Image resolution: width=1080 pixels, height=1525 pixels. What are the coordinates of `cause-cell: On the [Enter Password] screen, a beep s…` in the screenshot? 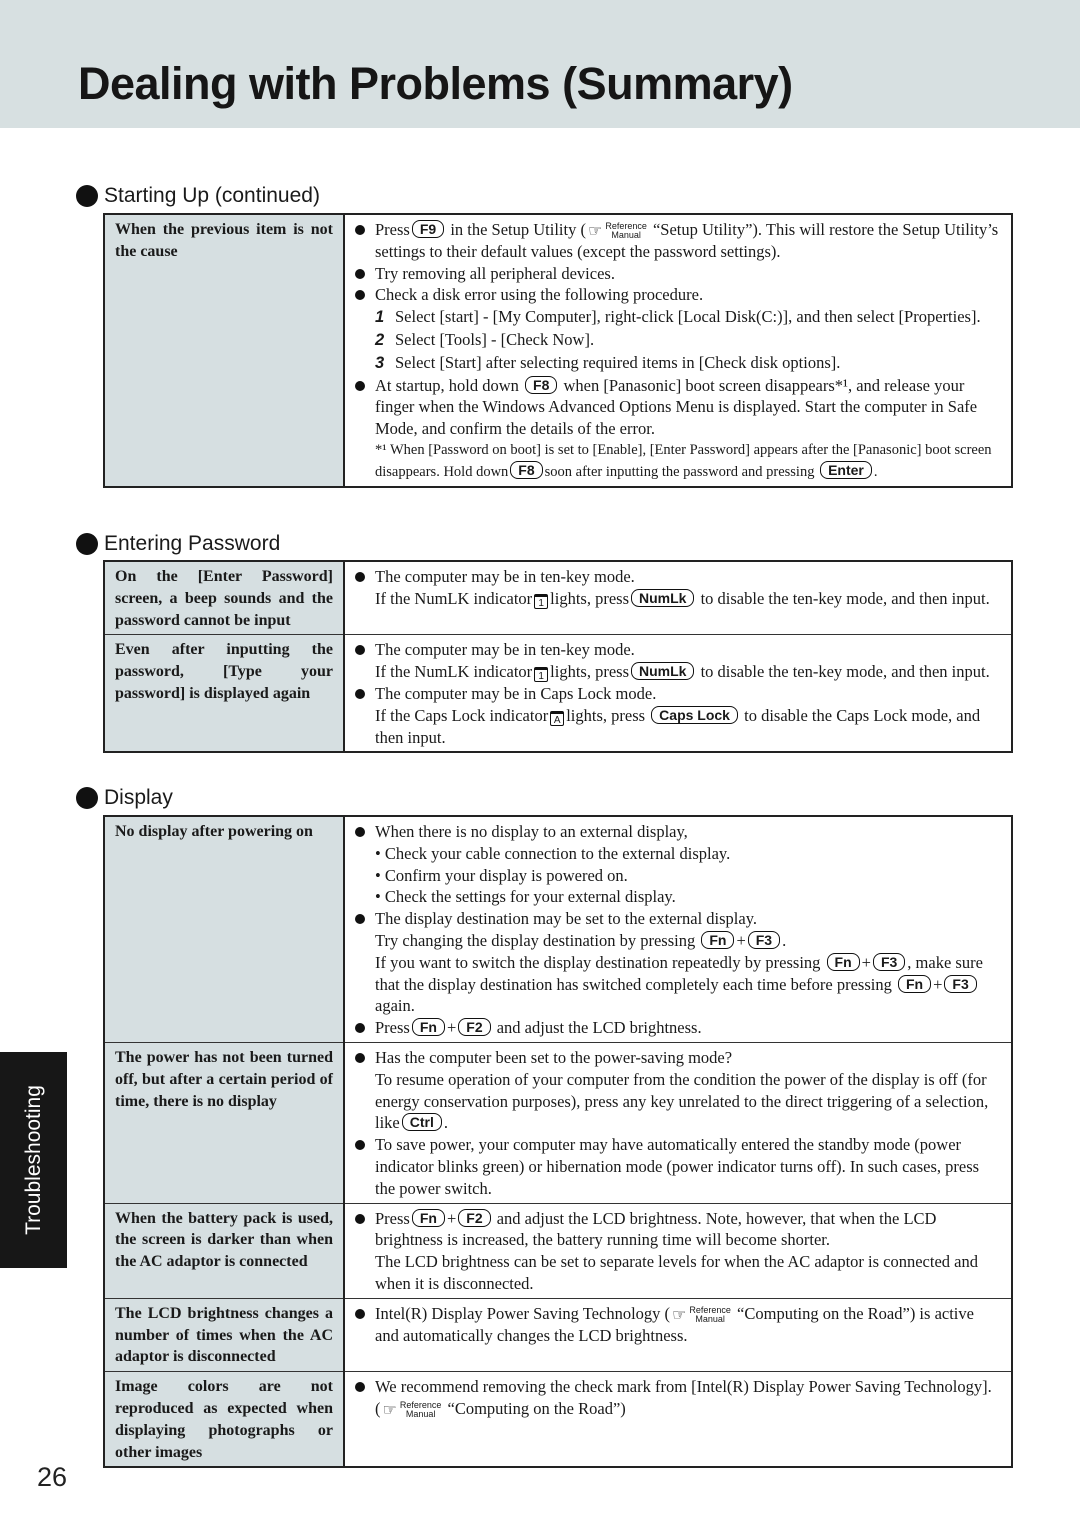 It's located at (224, 598).